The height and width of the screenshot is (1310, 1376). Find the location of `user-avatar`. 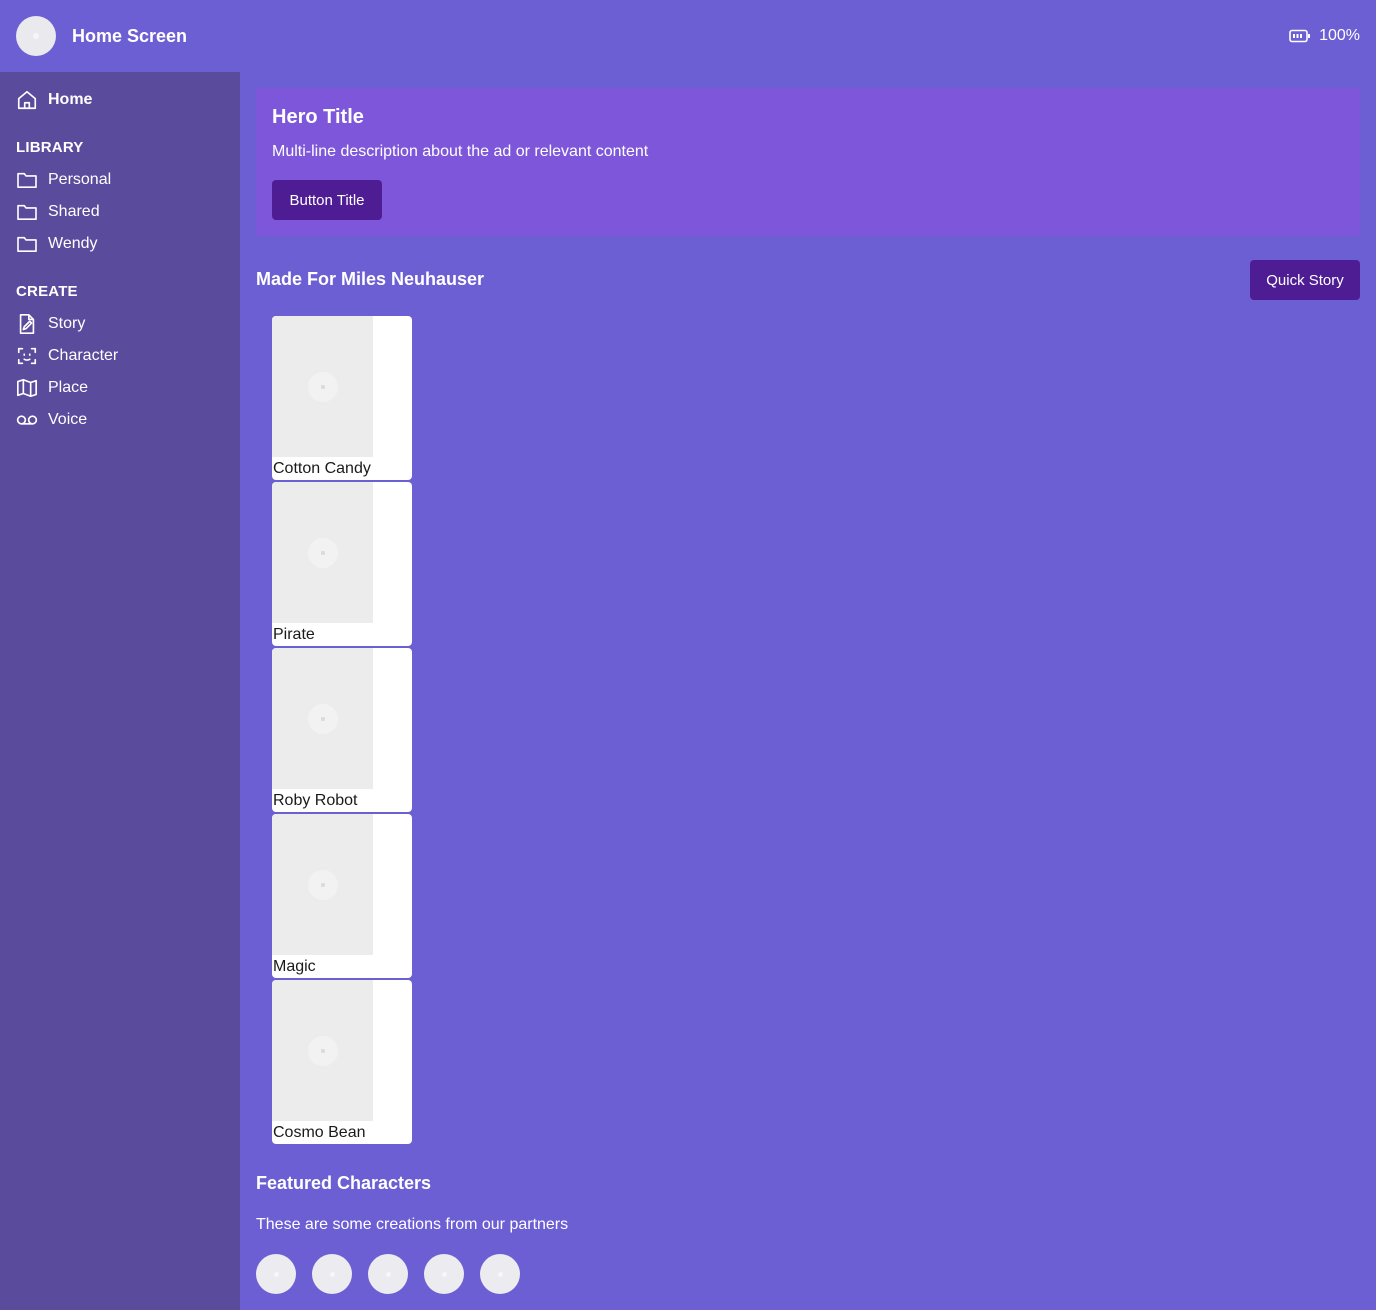

user-avatar is located at coordinates (36, 36).